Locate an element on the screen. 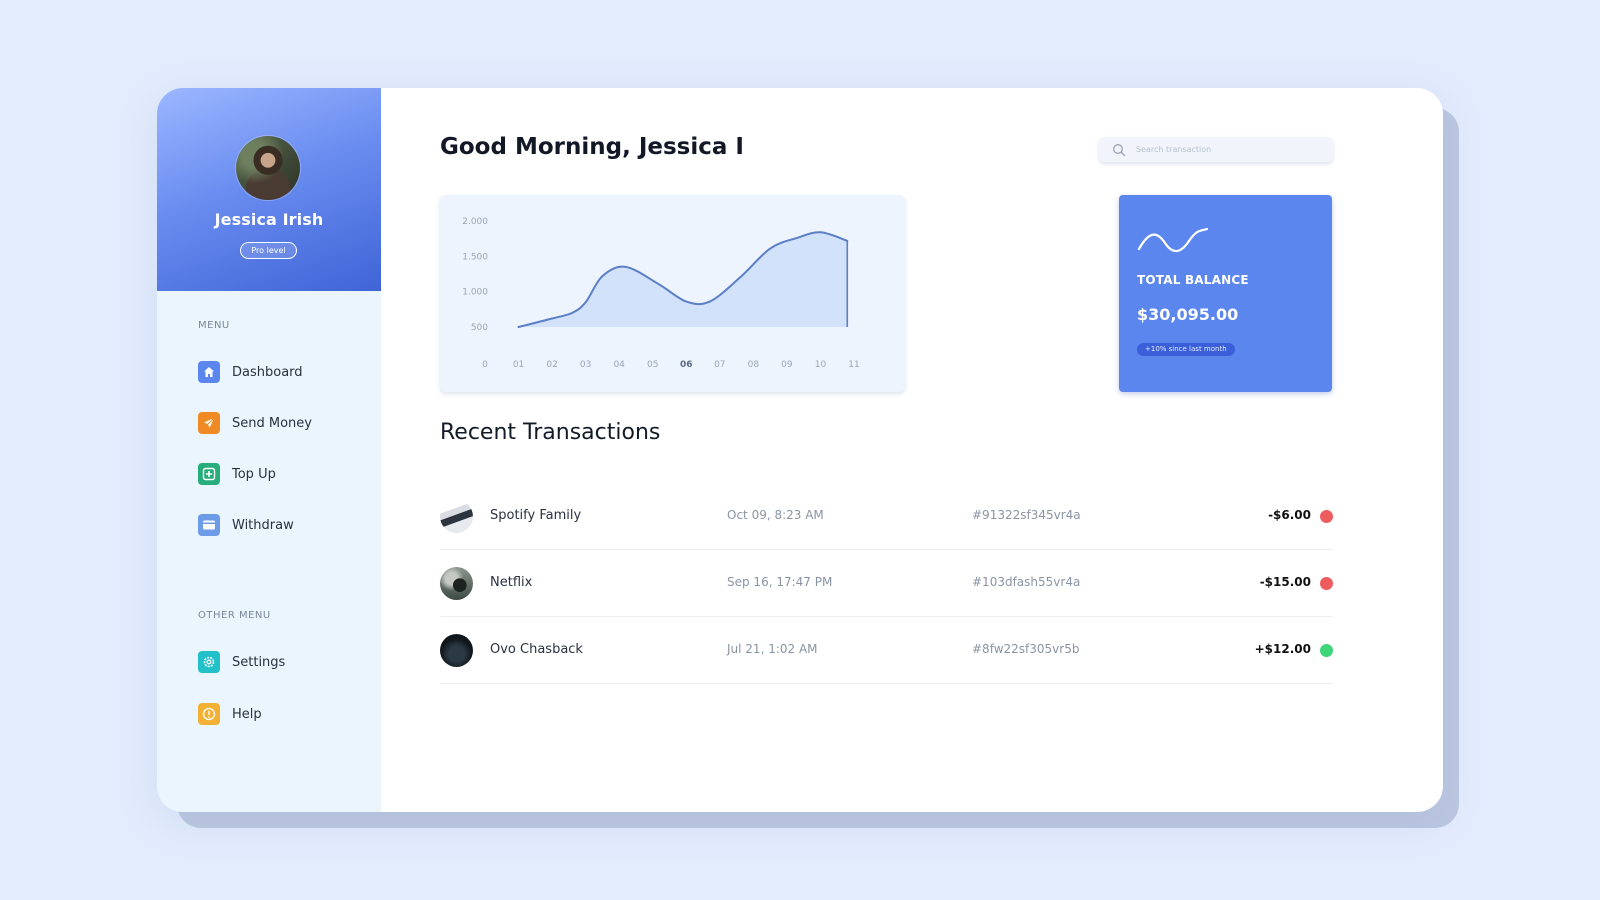  ovo-logo-icon is located at coordinates (456, 650).